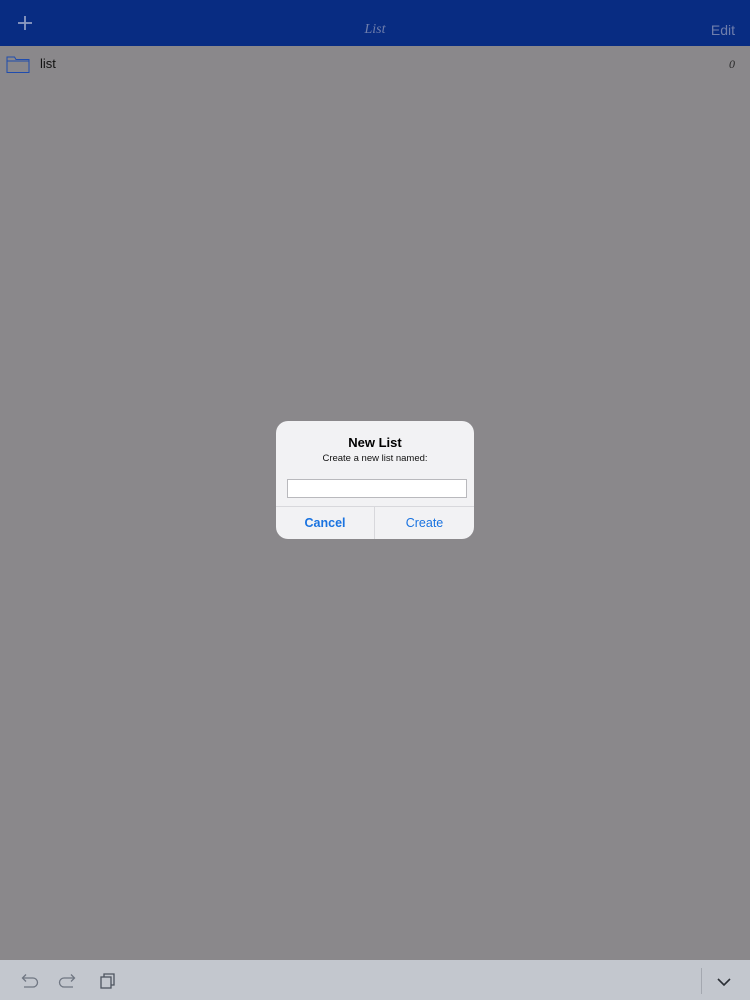 The image size is (750, 1000). Describe the element at coordinates (375, 442) in the screenshot. I see `dialog-title: New List` at that location.